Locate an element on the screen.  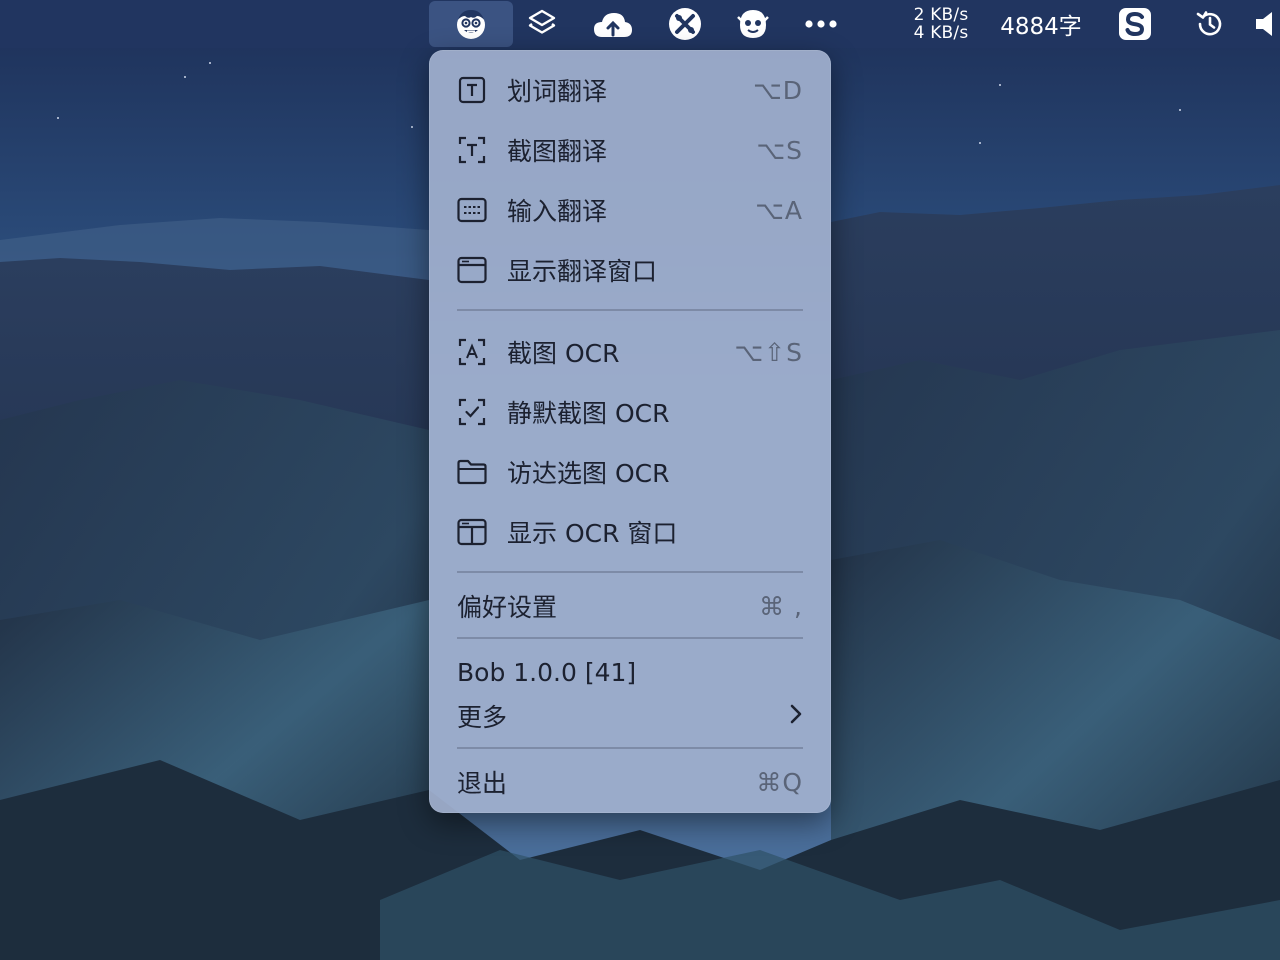
chevron-right-icon is located at coordinates (796, 716).